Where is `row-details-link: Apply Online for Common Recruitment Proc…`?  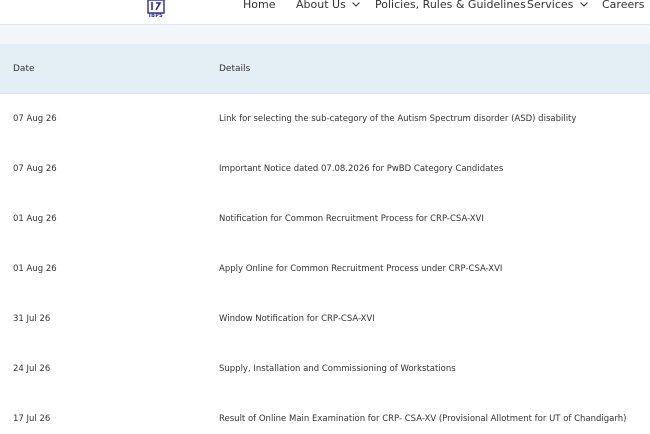
row-details-link: Apply Online for Common Recruitment Proc… is located at coordinates (360, 269).